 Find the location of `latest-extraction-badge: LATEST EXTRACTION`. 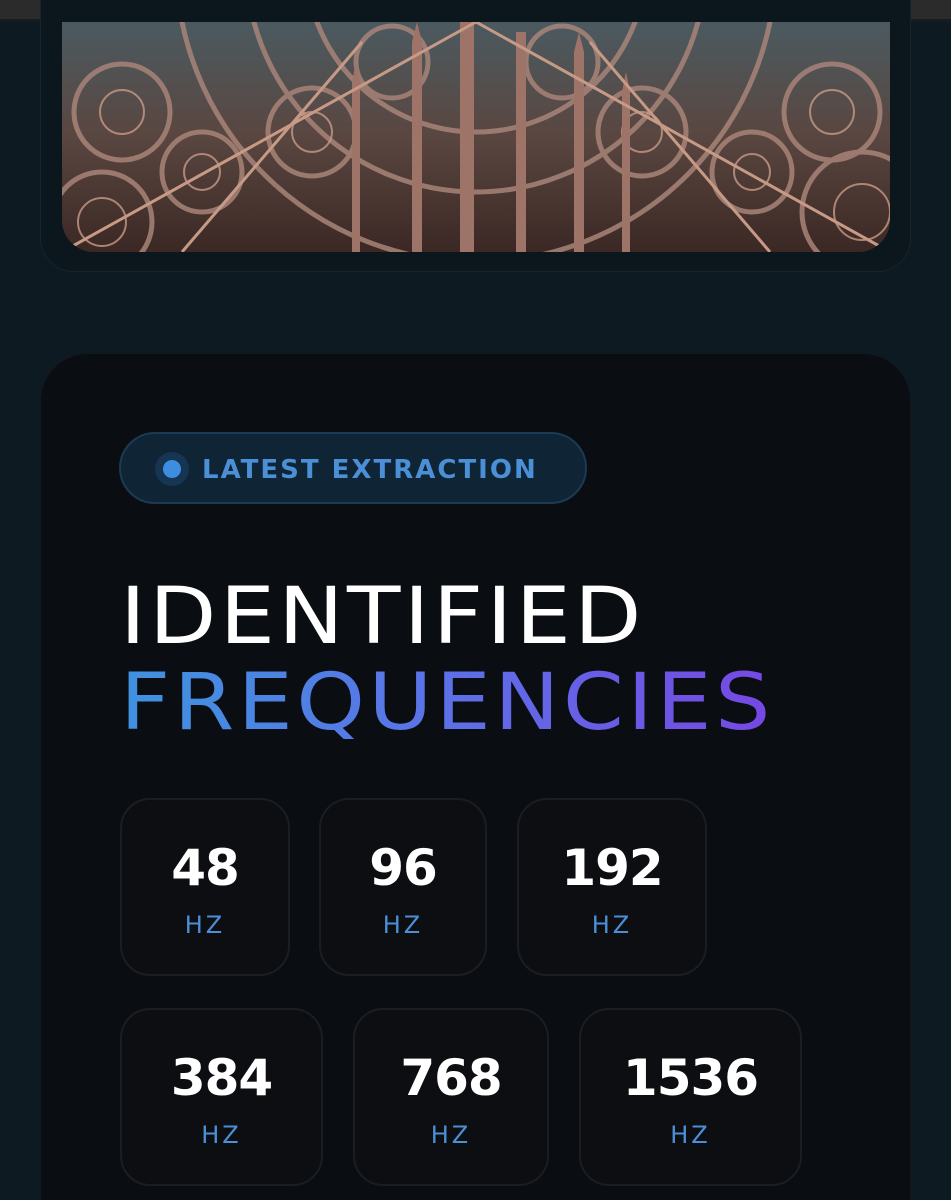

latest-extraction-badge: LATEST EXTRACTION is located at coordinates (353, 468).